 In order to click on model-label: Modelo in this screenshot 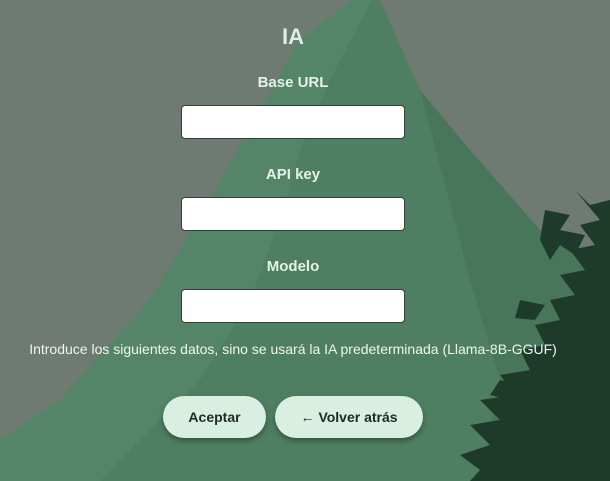, I will do `click(293, 266)`.